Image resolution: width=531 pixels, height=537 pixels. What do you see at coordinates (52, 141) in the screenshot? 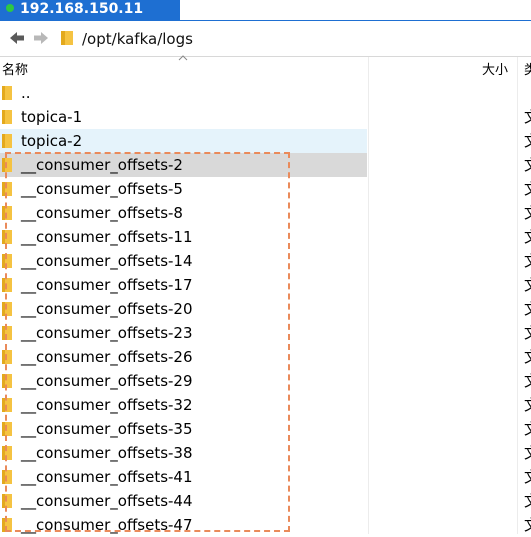
I see `file-name: topica-2` at bounding box center [52, 141].